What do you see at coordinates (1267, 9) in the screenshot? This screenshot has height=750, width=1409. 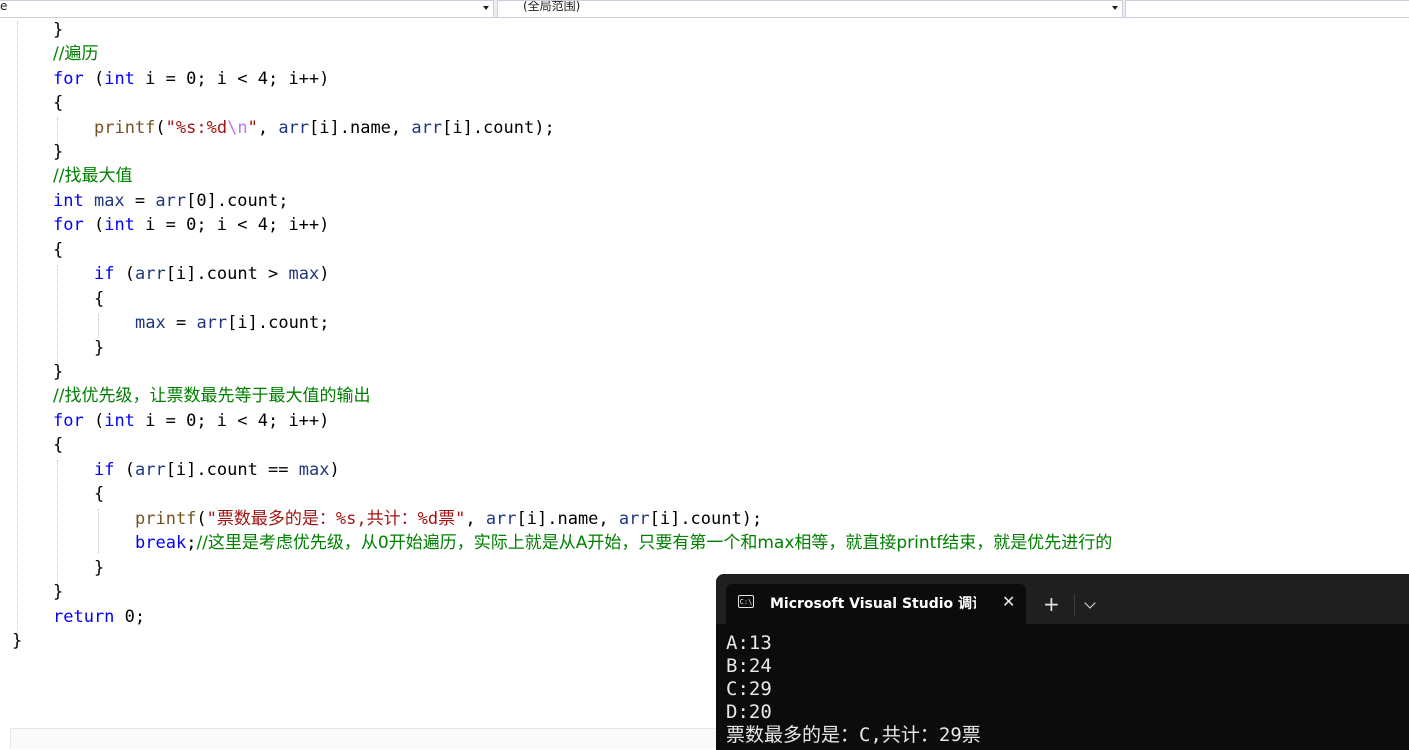 I see `member-scope-dropdown` at bounding box center [1267, 9].